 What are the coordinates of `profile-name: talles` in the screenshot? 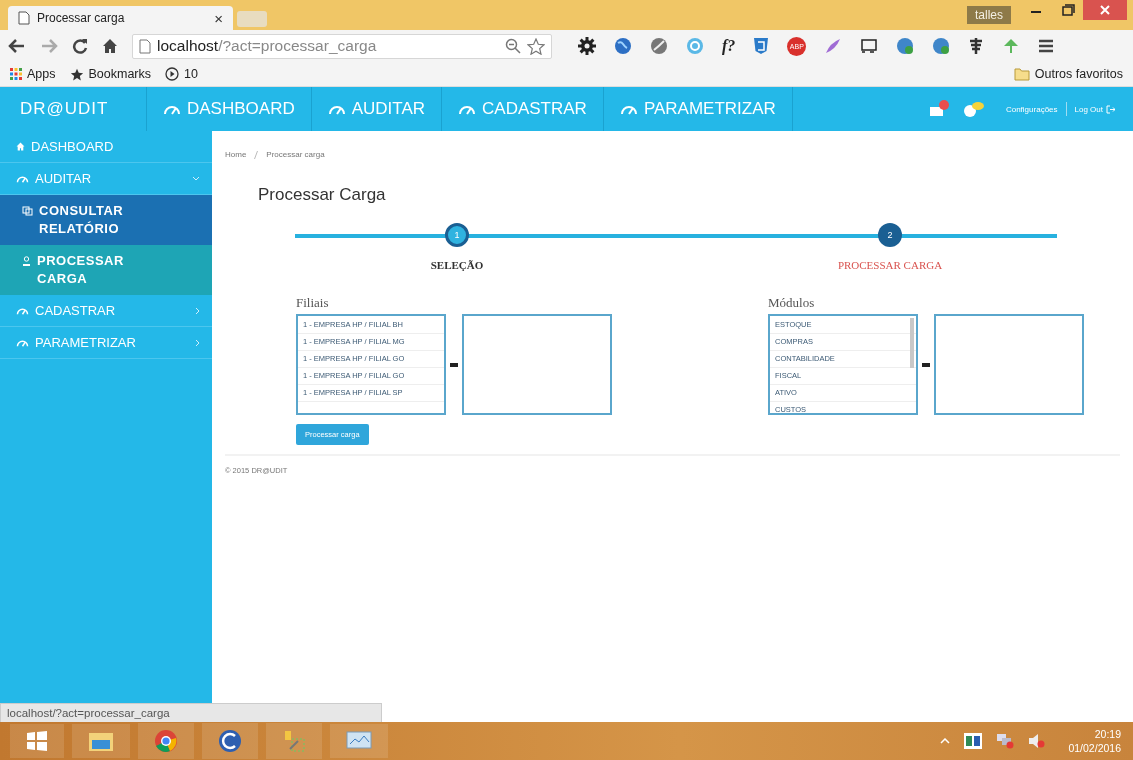 It's located at (989, 15).